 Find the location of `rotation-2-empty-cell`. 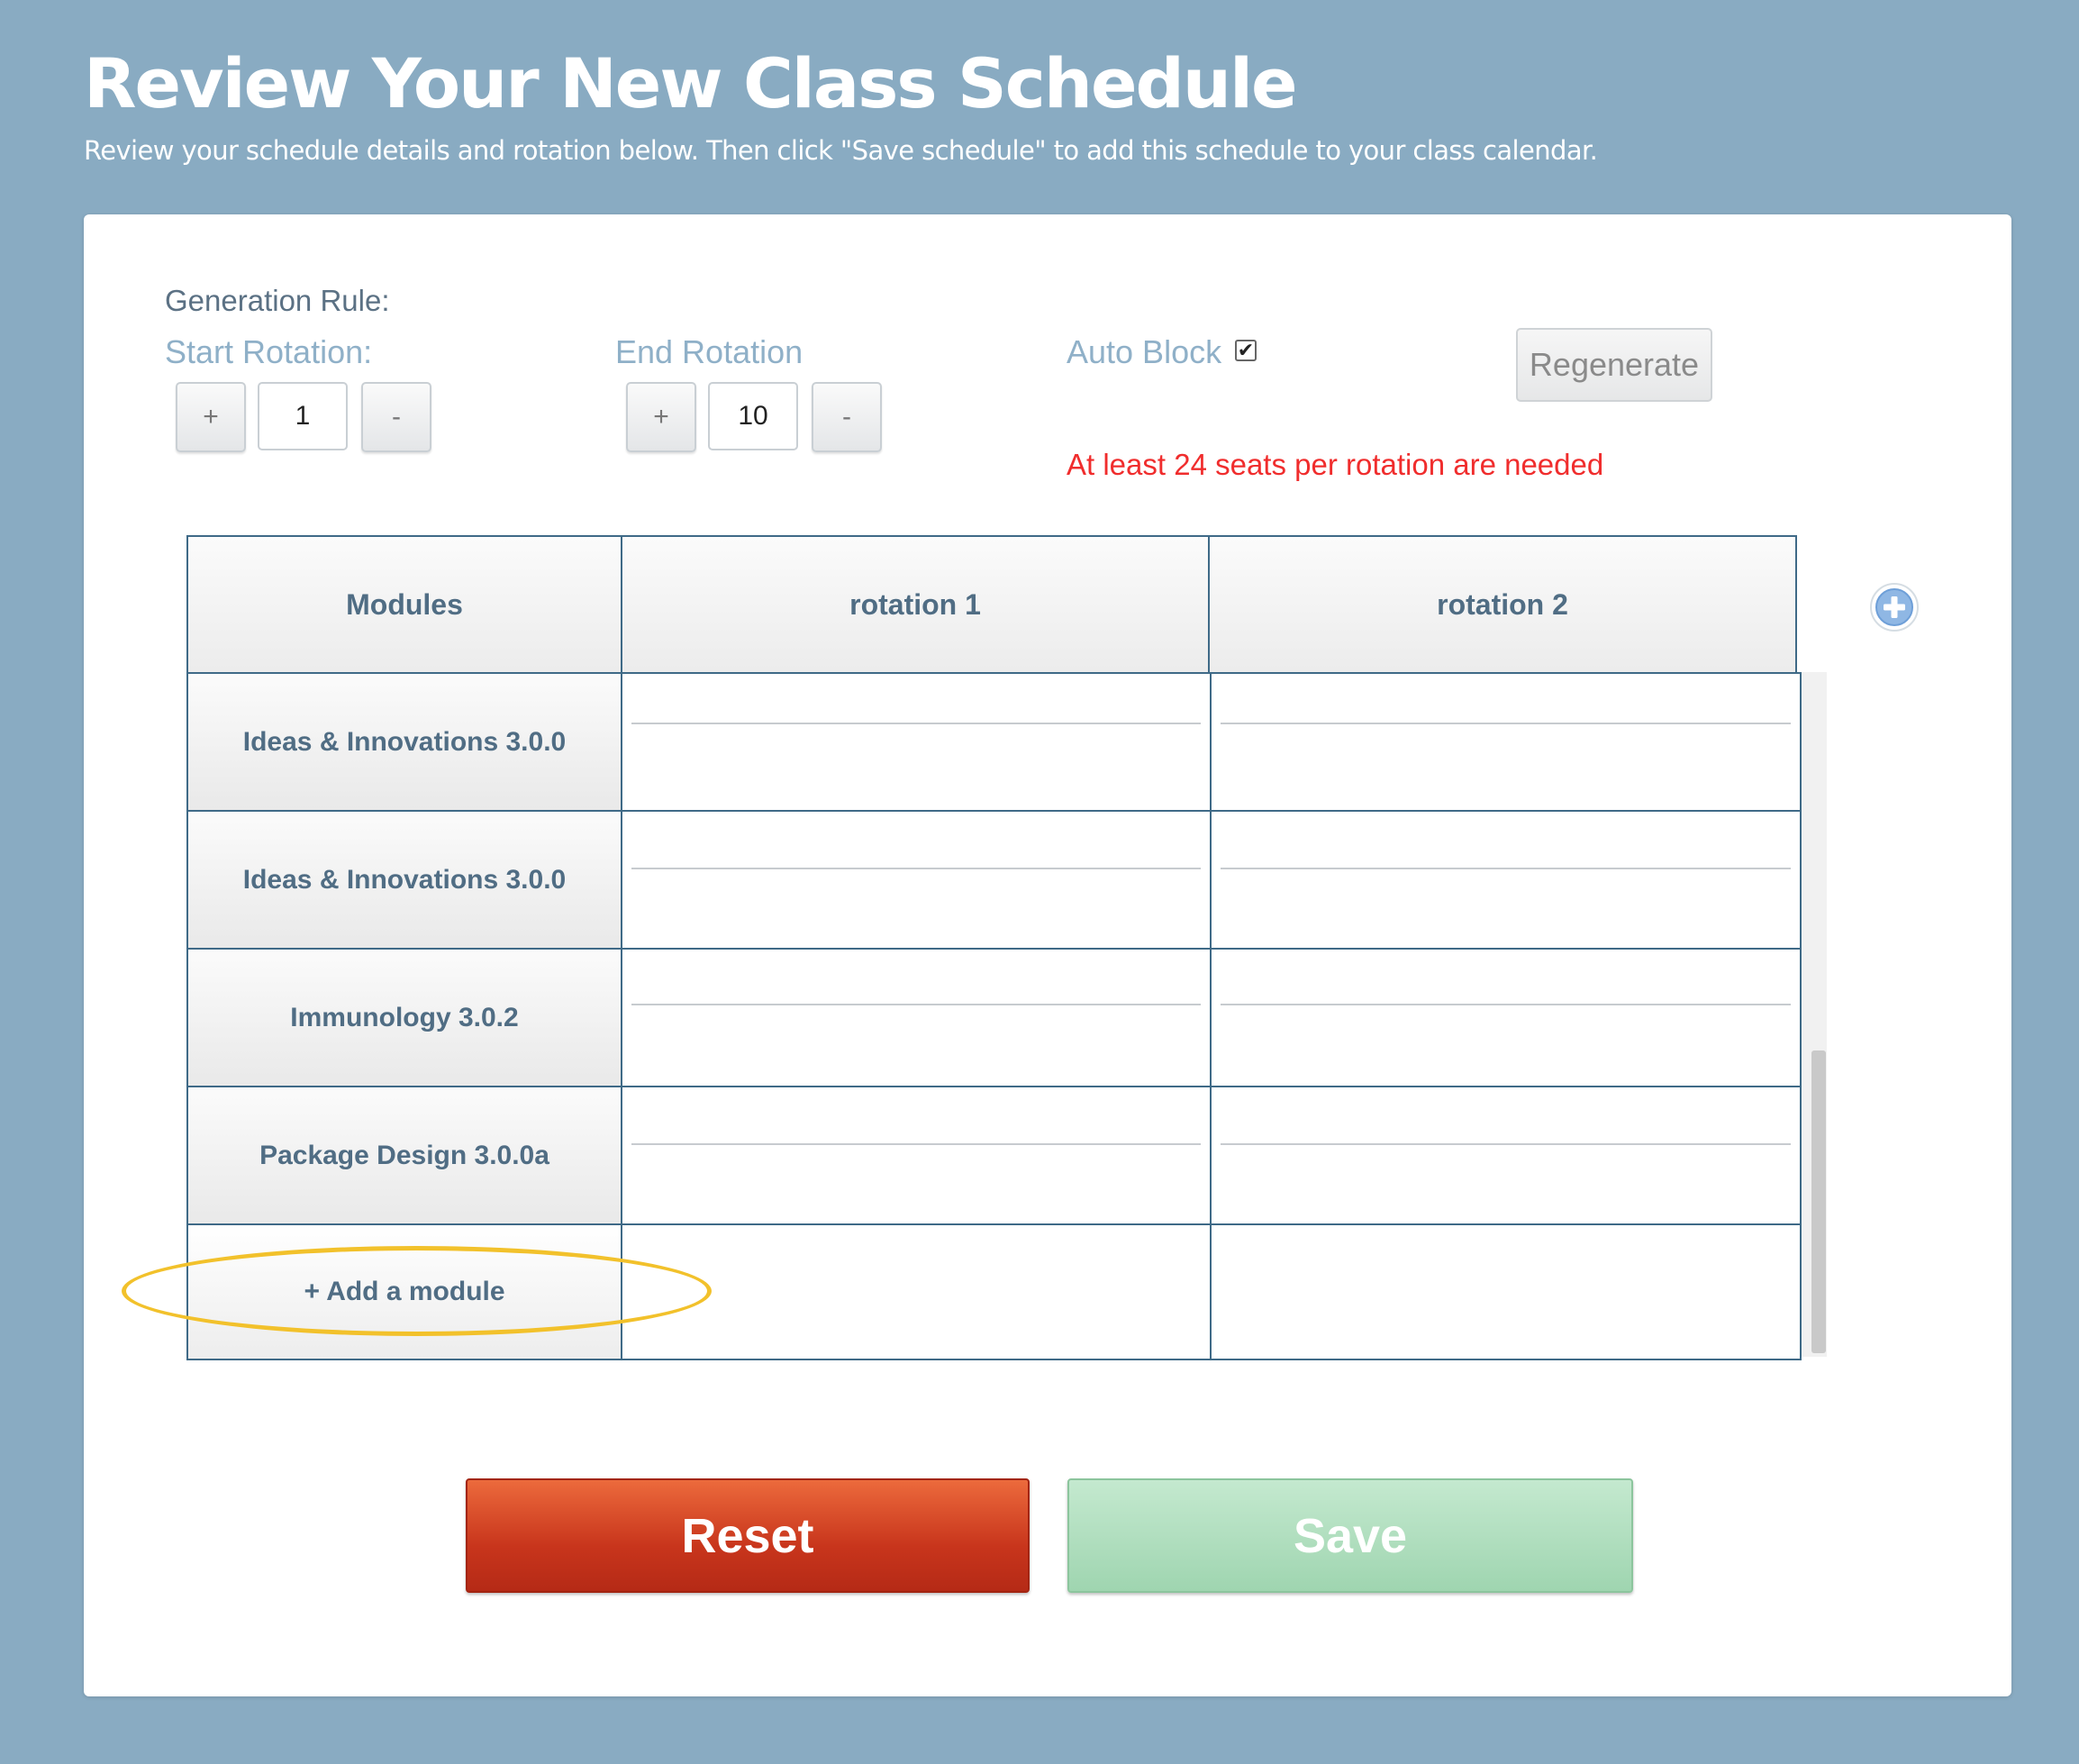

rotation-2-empty-cell is located at coordinates (1506, 1292).